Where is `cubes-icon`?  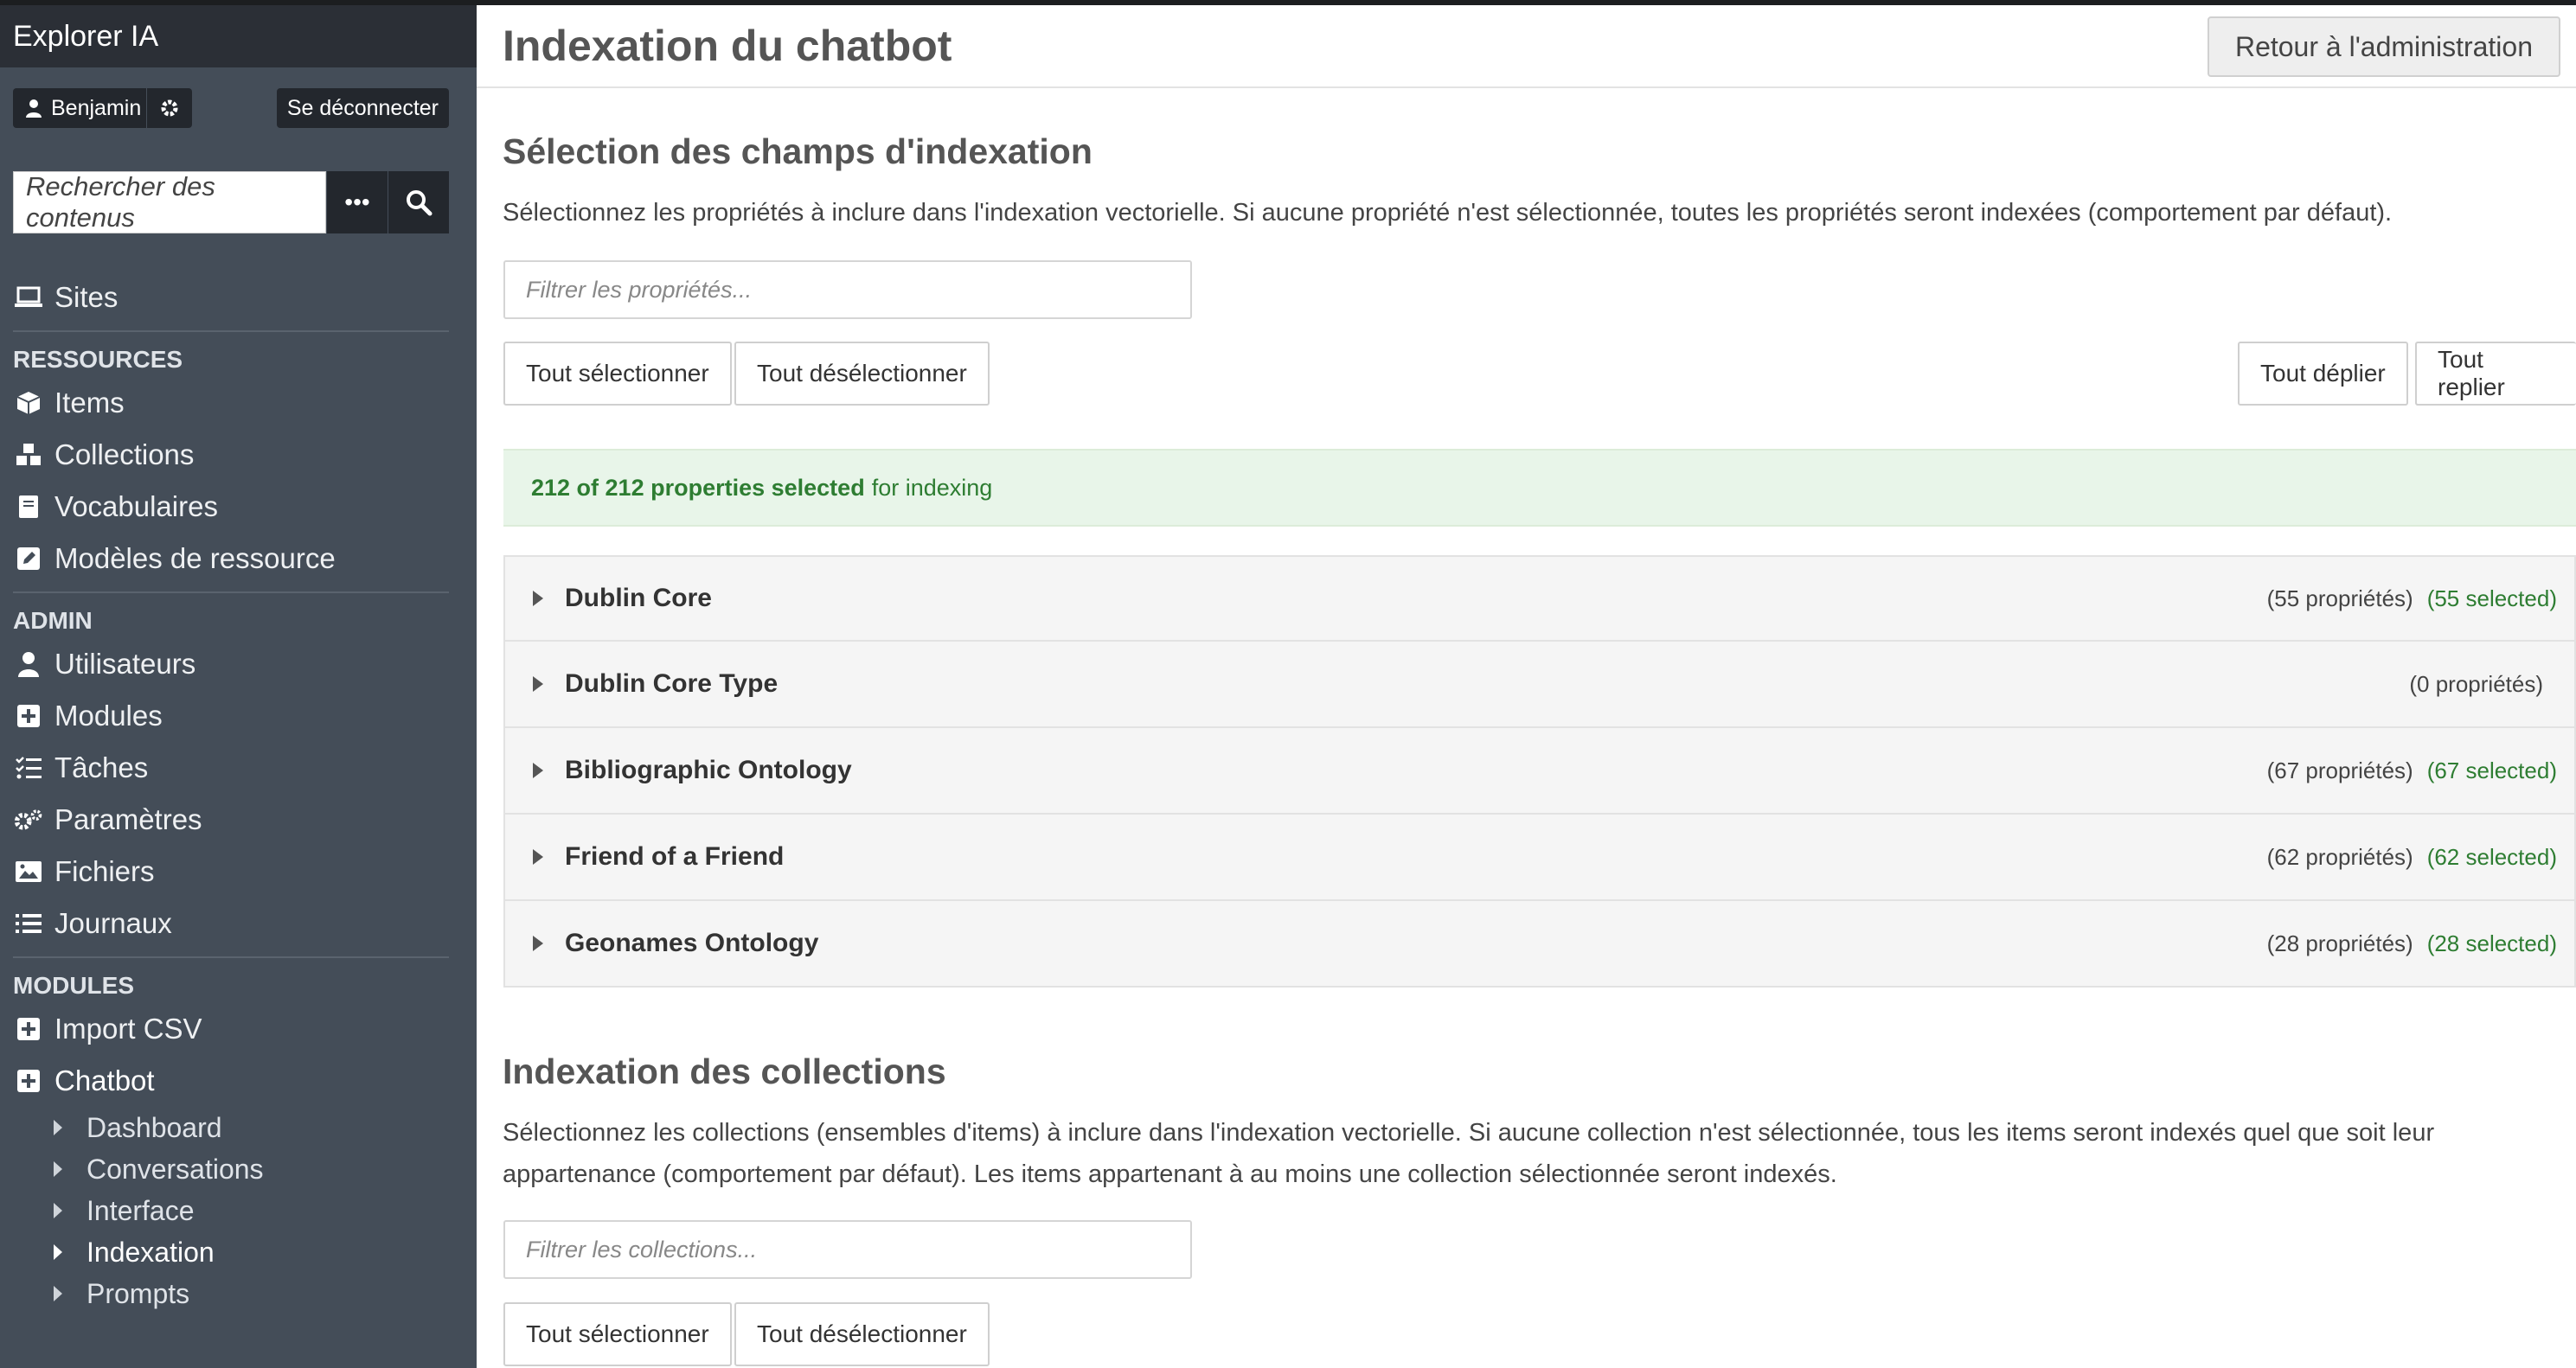 cubes-icon is located at coordinates (28, 455).